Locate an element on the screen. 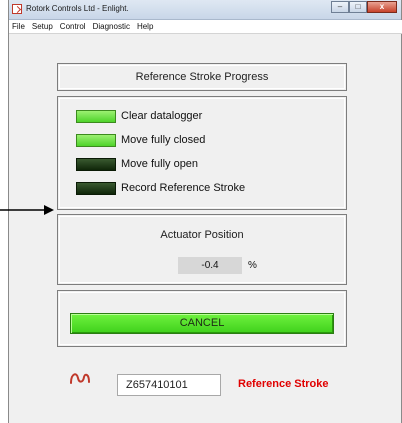 The image size is (402, 423). minimize-button: – is located at coordinates (340, 7).